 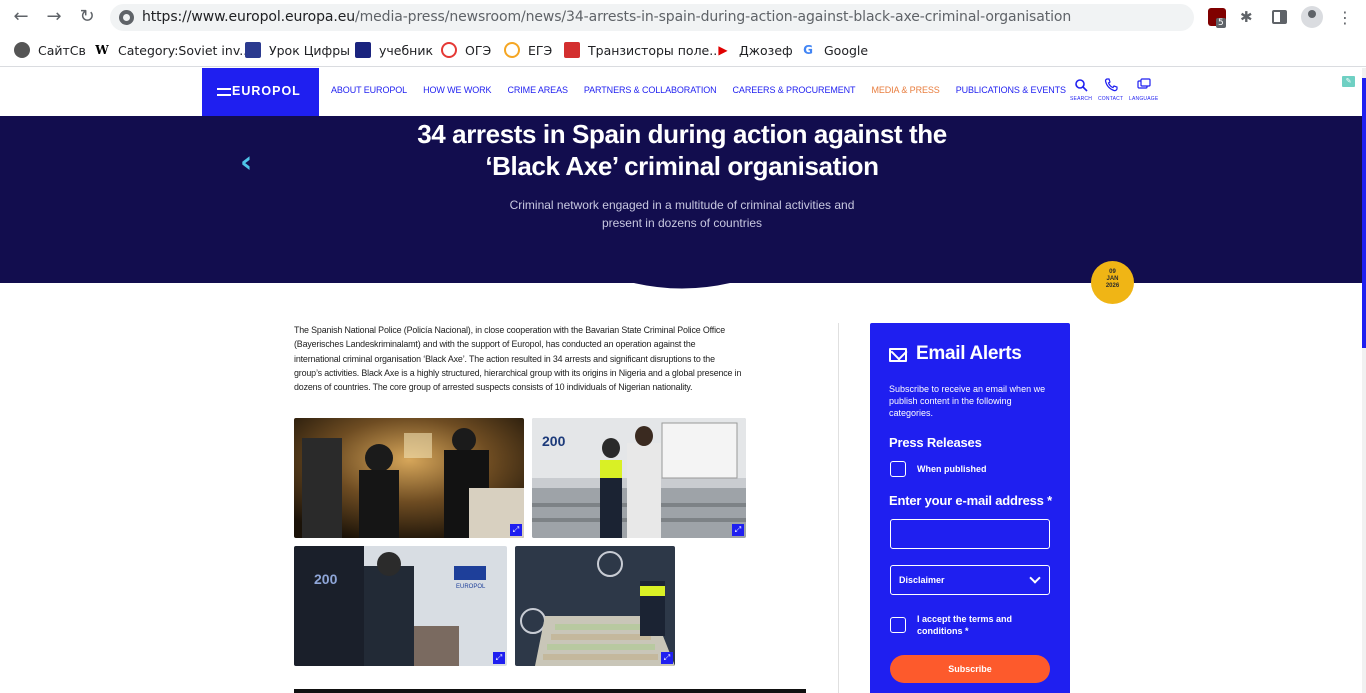 I want to click on terms-label: I accept the terms and conditions *, so click(x=965, y=625).